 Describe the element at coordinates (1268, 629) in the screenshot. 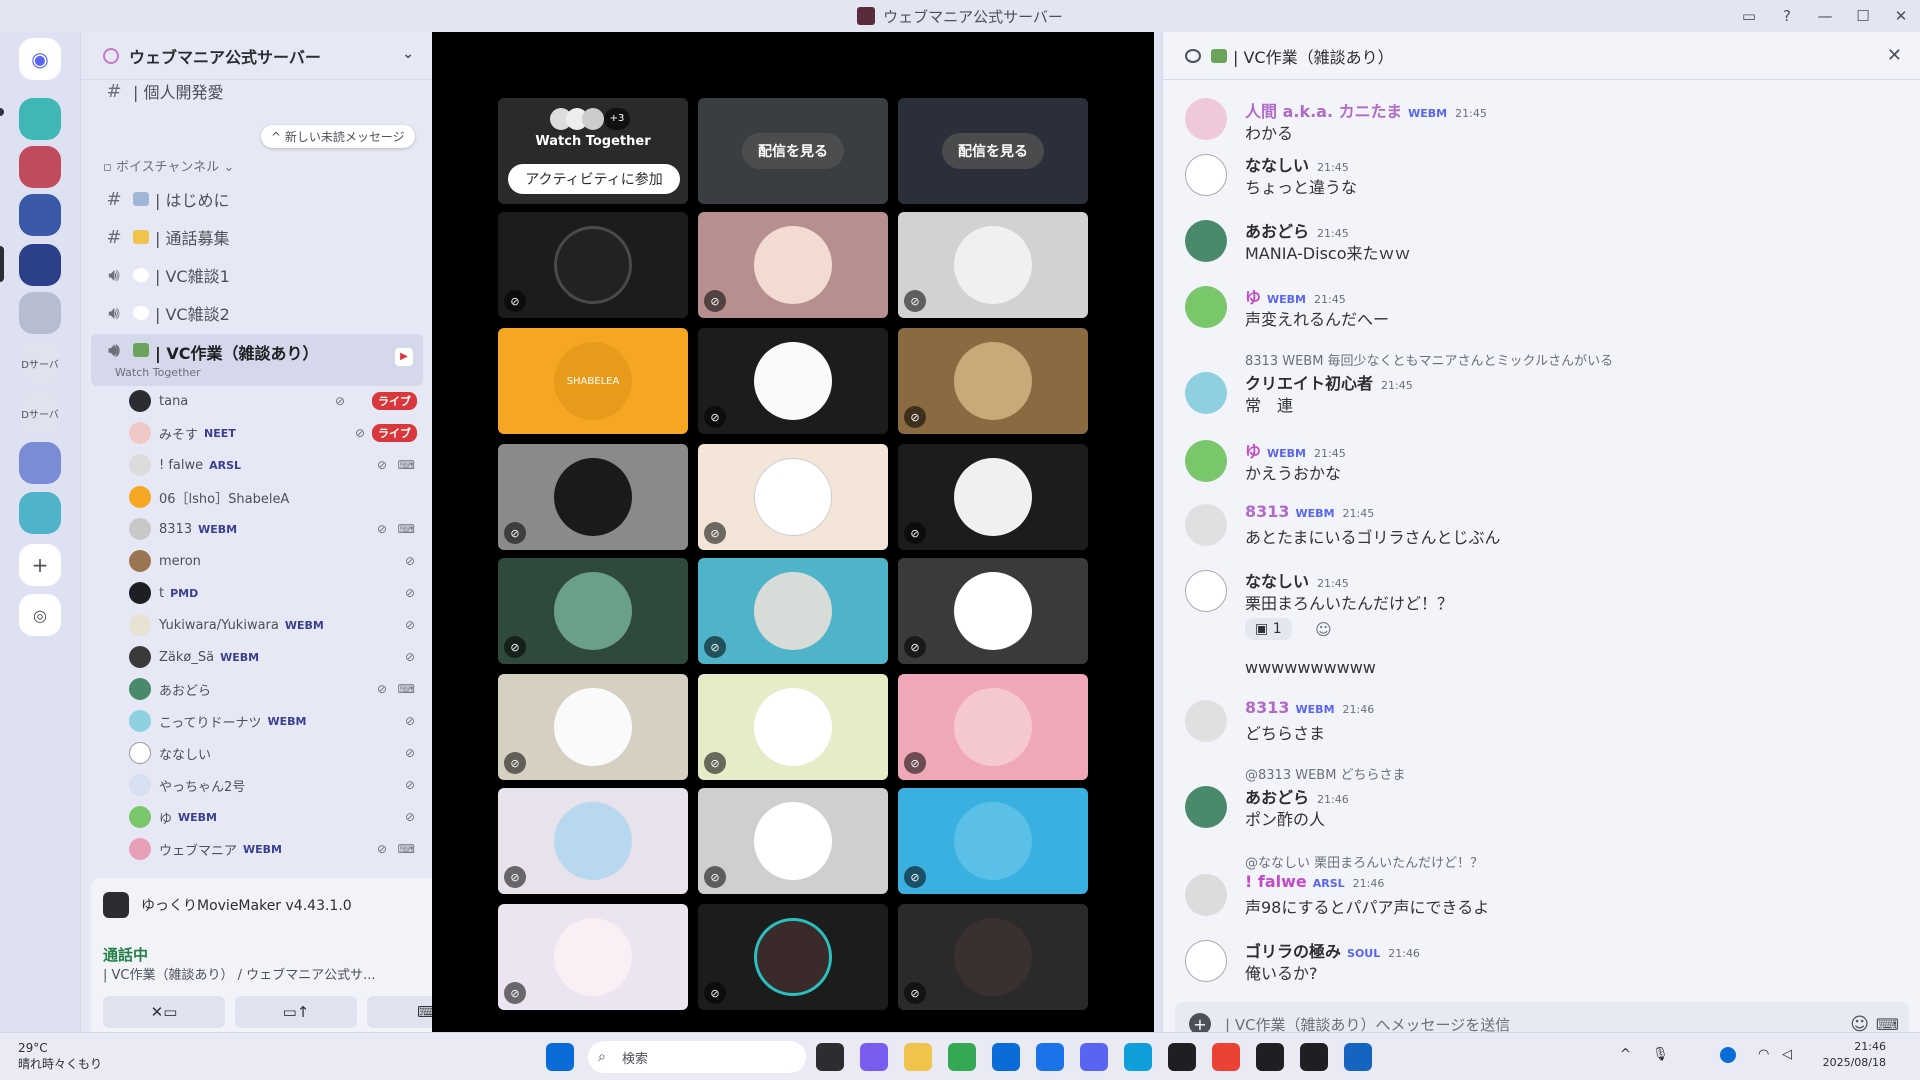

I see `reaction: ▣ 1` at that location.